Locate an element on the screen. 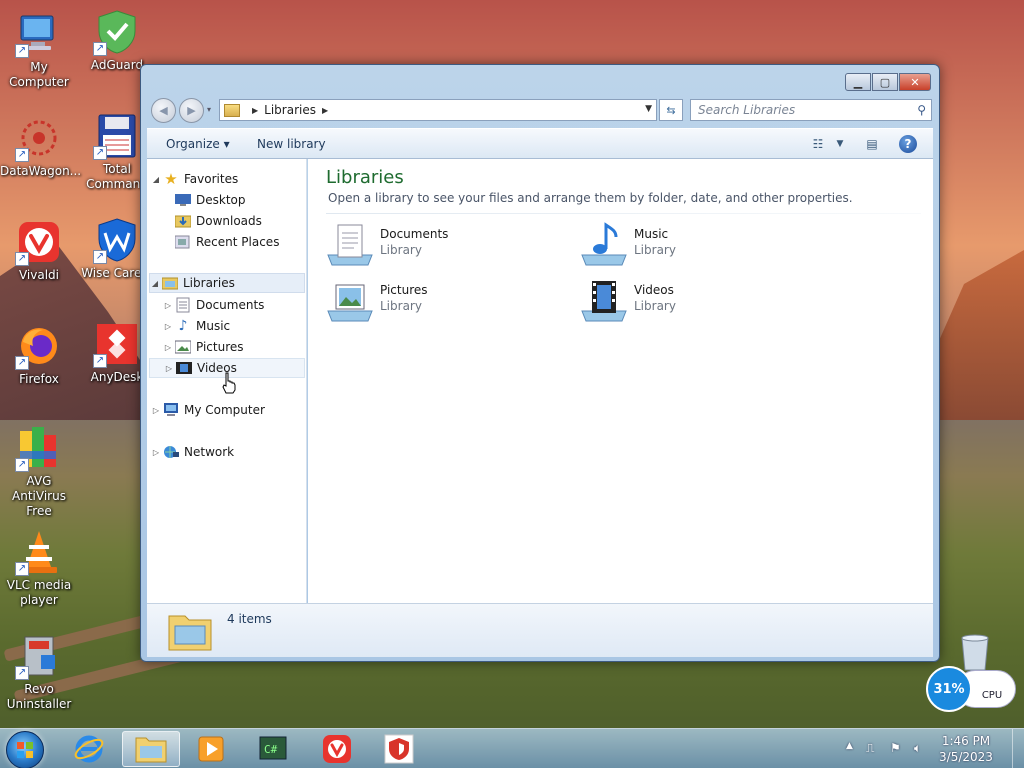 This screenshot has height=768, width=1024. command-bar: Organize ▾ New library ☷ ▼ ▤ ? is located at coordinates (540, 143).